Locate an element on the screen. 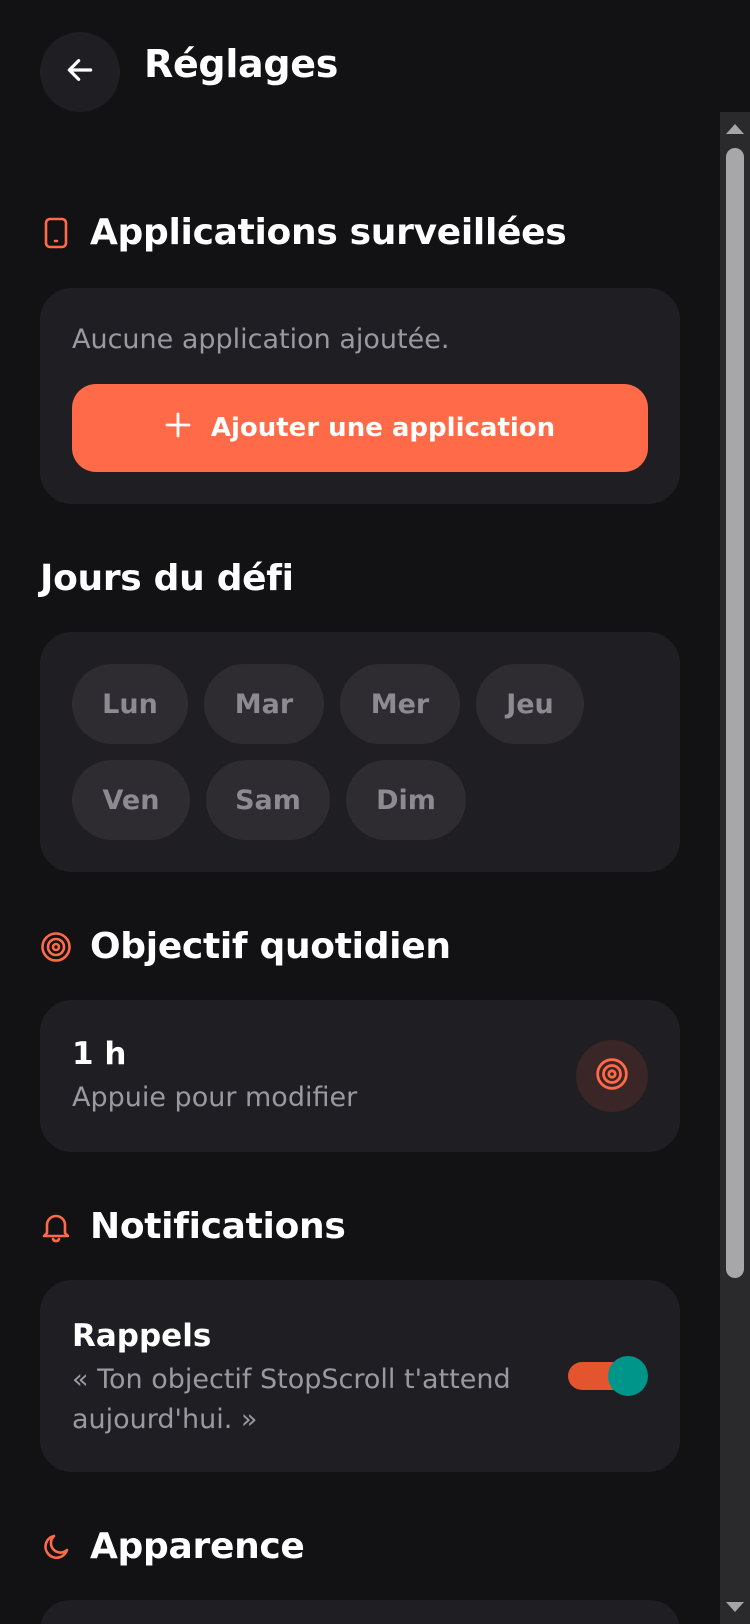 The width and height of the screenshot is (750, 1624). goal-section-heading: Objectif quotidien is located at coordinates (245, 946).